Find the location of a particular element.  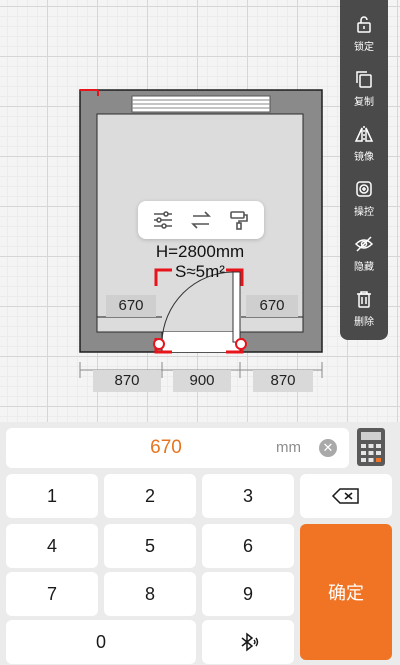

toolbar-copy: 复制 is located at coordinates (364, 88).